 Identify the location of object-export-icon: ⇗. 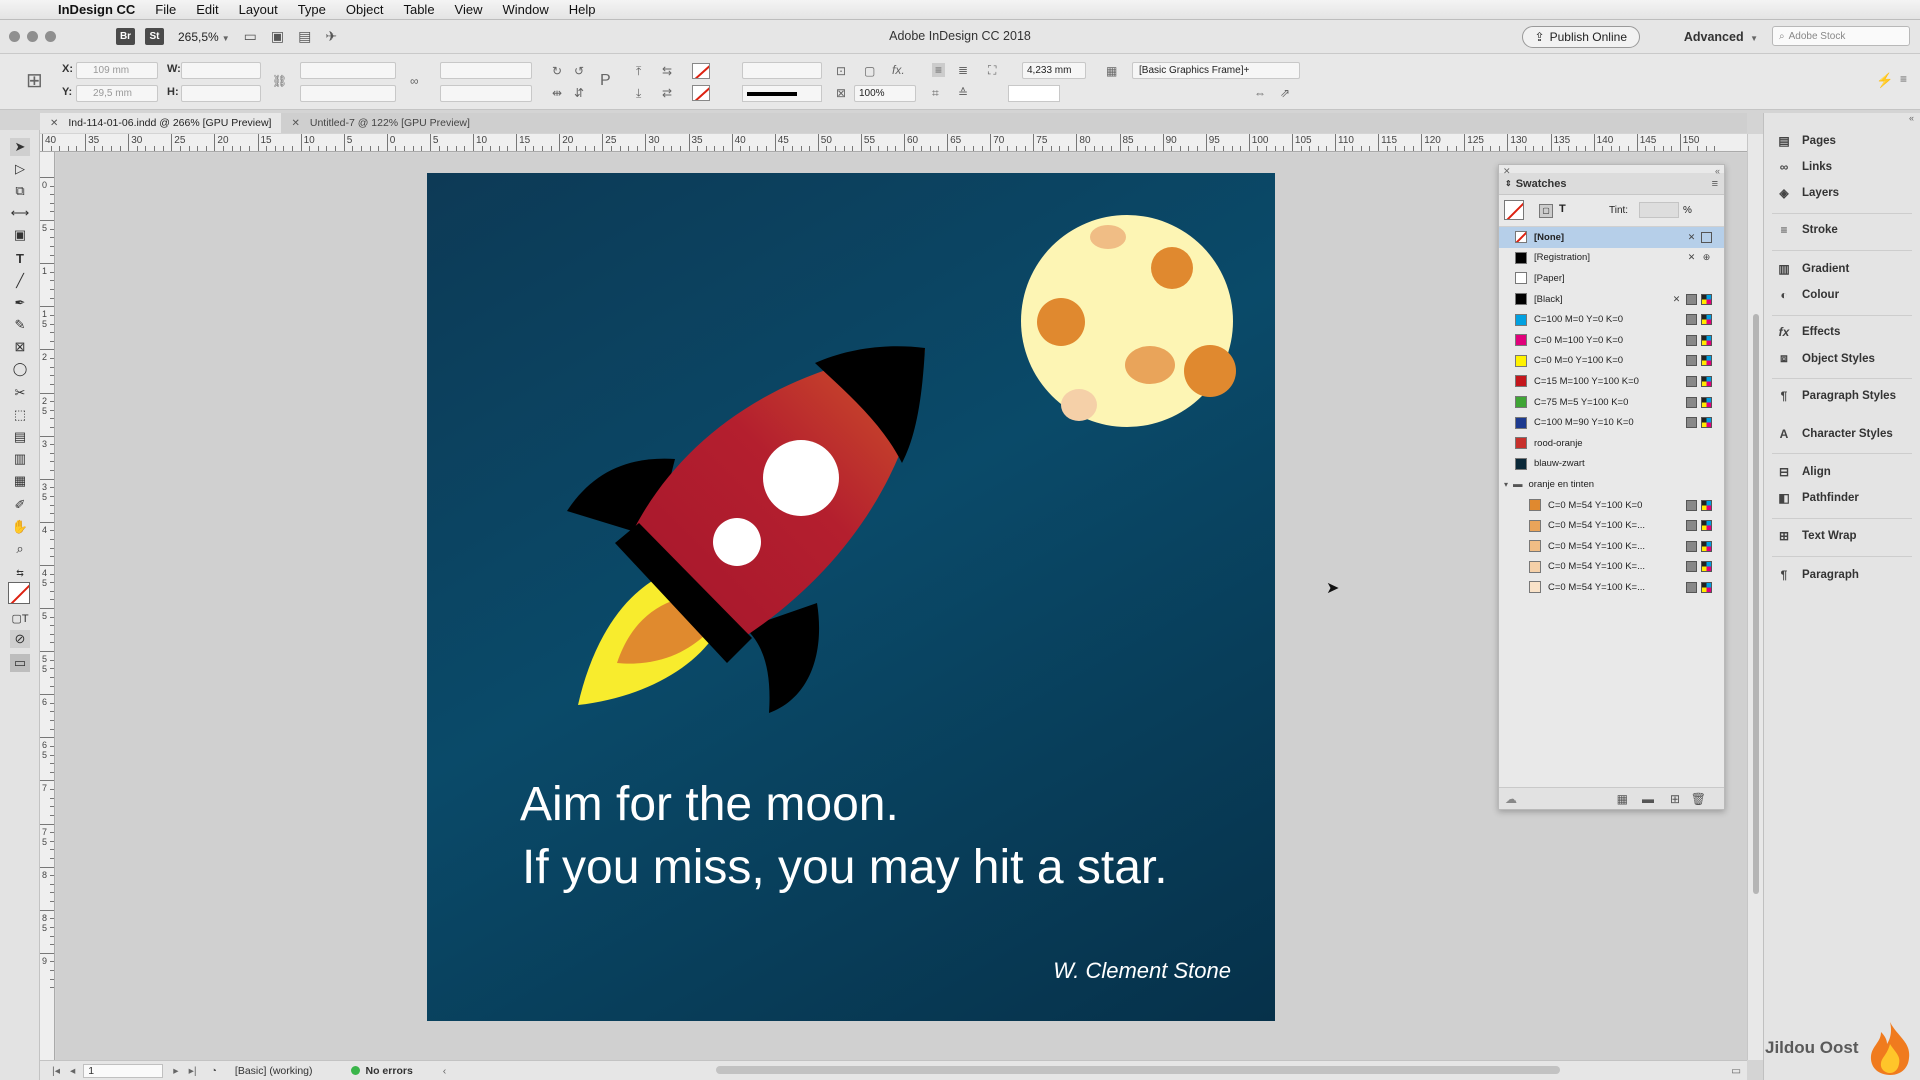
(1285, 93).